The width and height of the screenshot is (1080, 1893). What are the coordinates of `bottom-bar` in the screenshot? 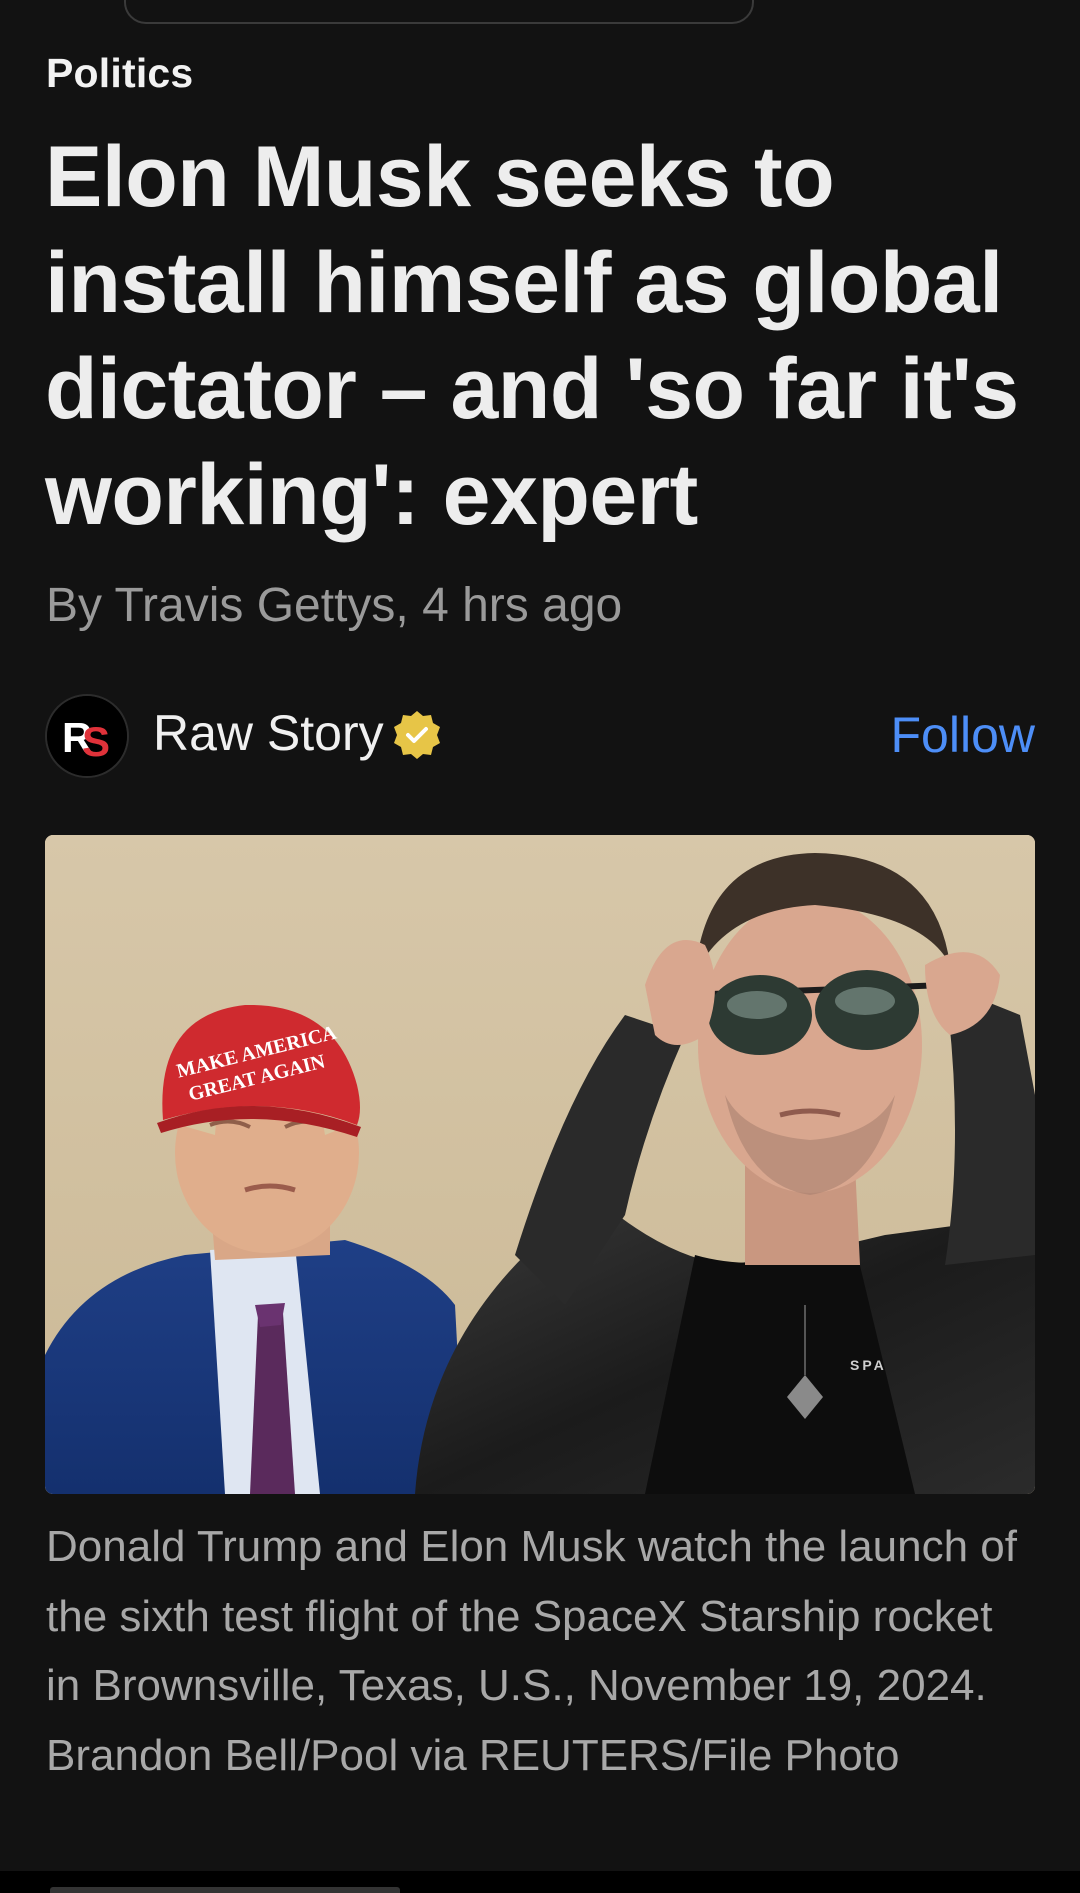 It's located at (540, 1882).